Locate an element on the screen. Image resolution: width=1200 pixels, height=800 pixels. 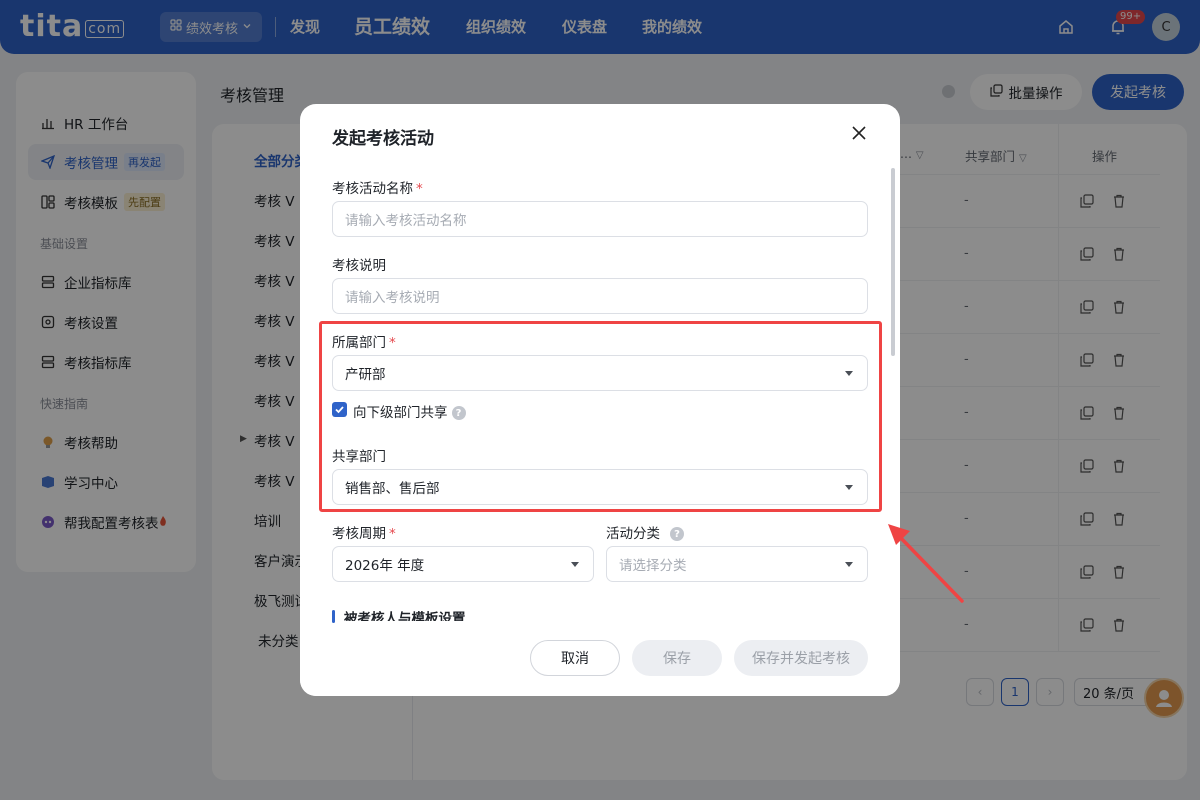
dialog-scrollbar is located at coordinates (893, 262).